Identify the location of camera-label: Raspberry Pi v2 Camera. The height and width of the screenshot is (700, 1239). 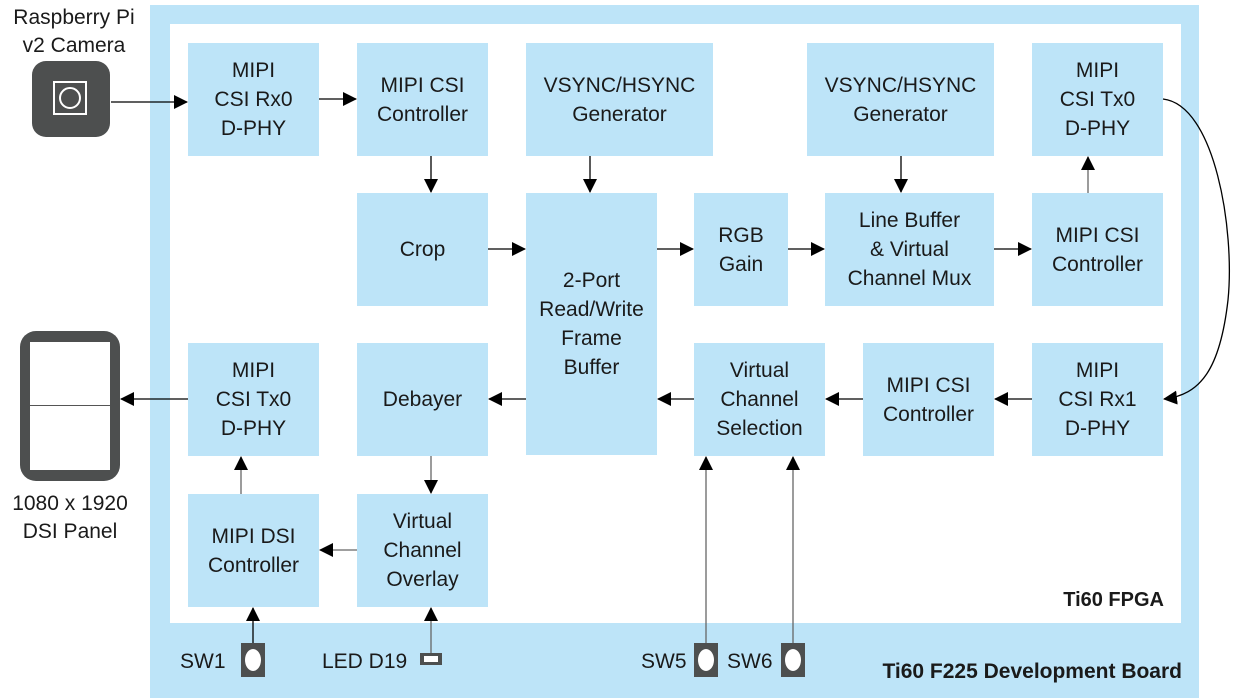
(74, 31).